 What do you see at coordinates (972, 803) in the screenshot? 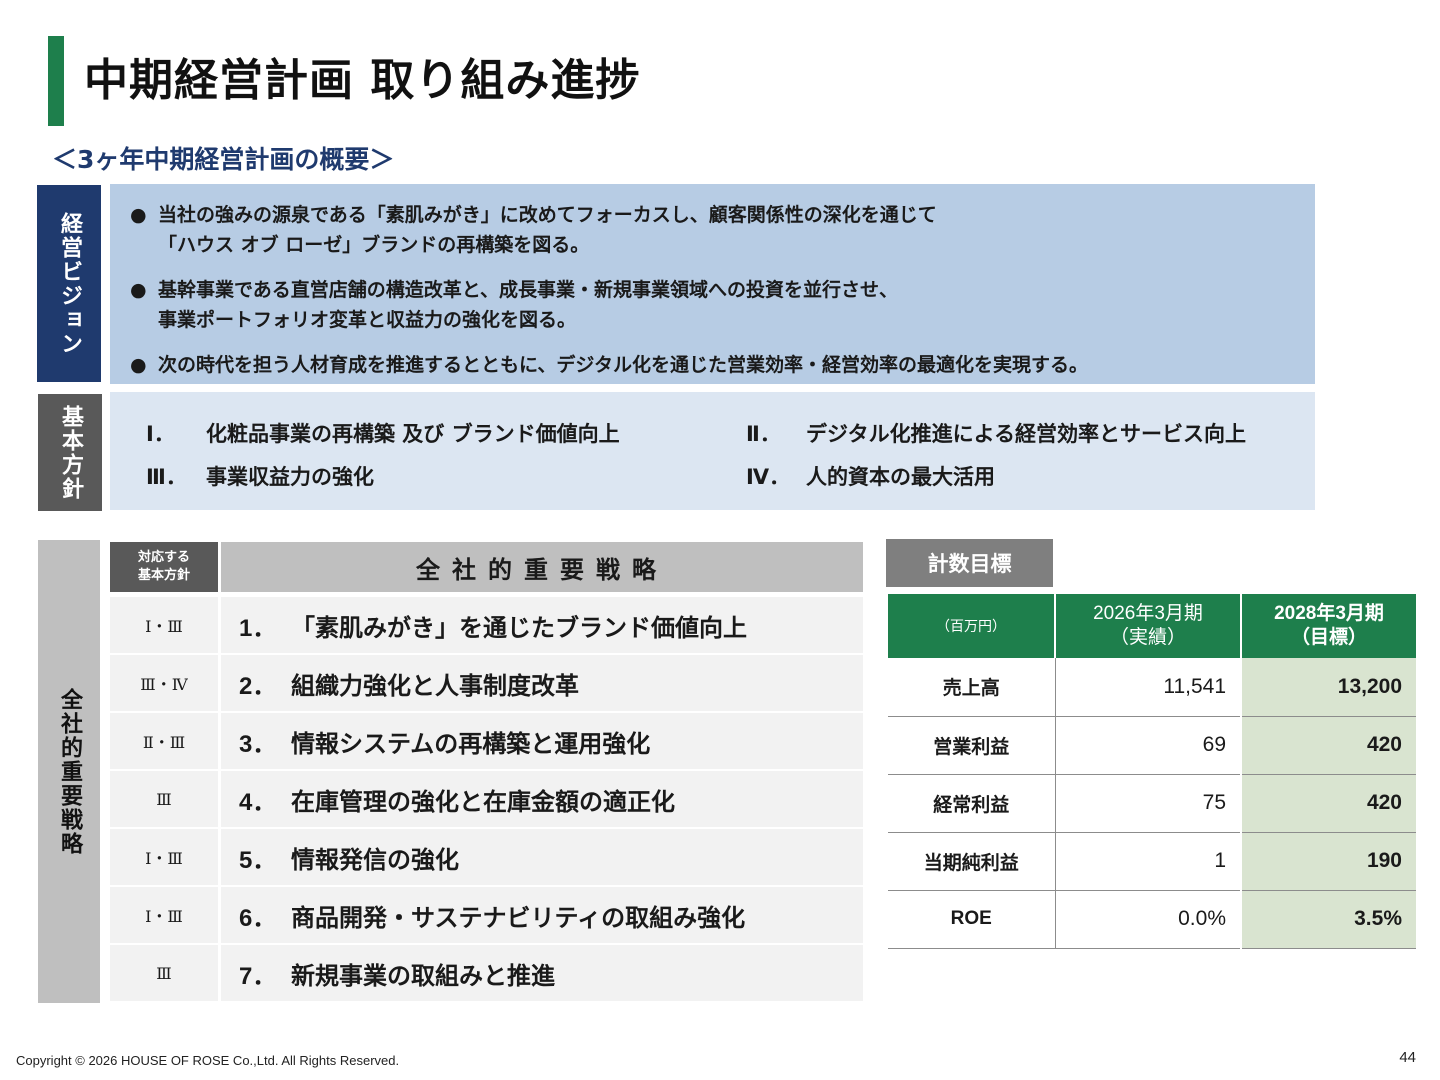
I see `kpi-row-name: 経常利益` at bounding box center [972, 803].